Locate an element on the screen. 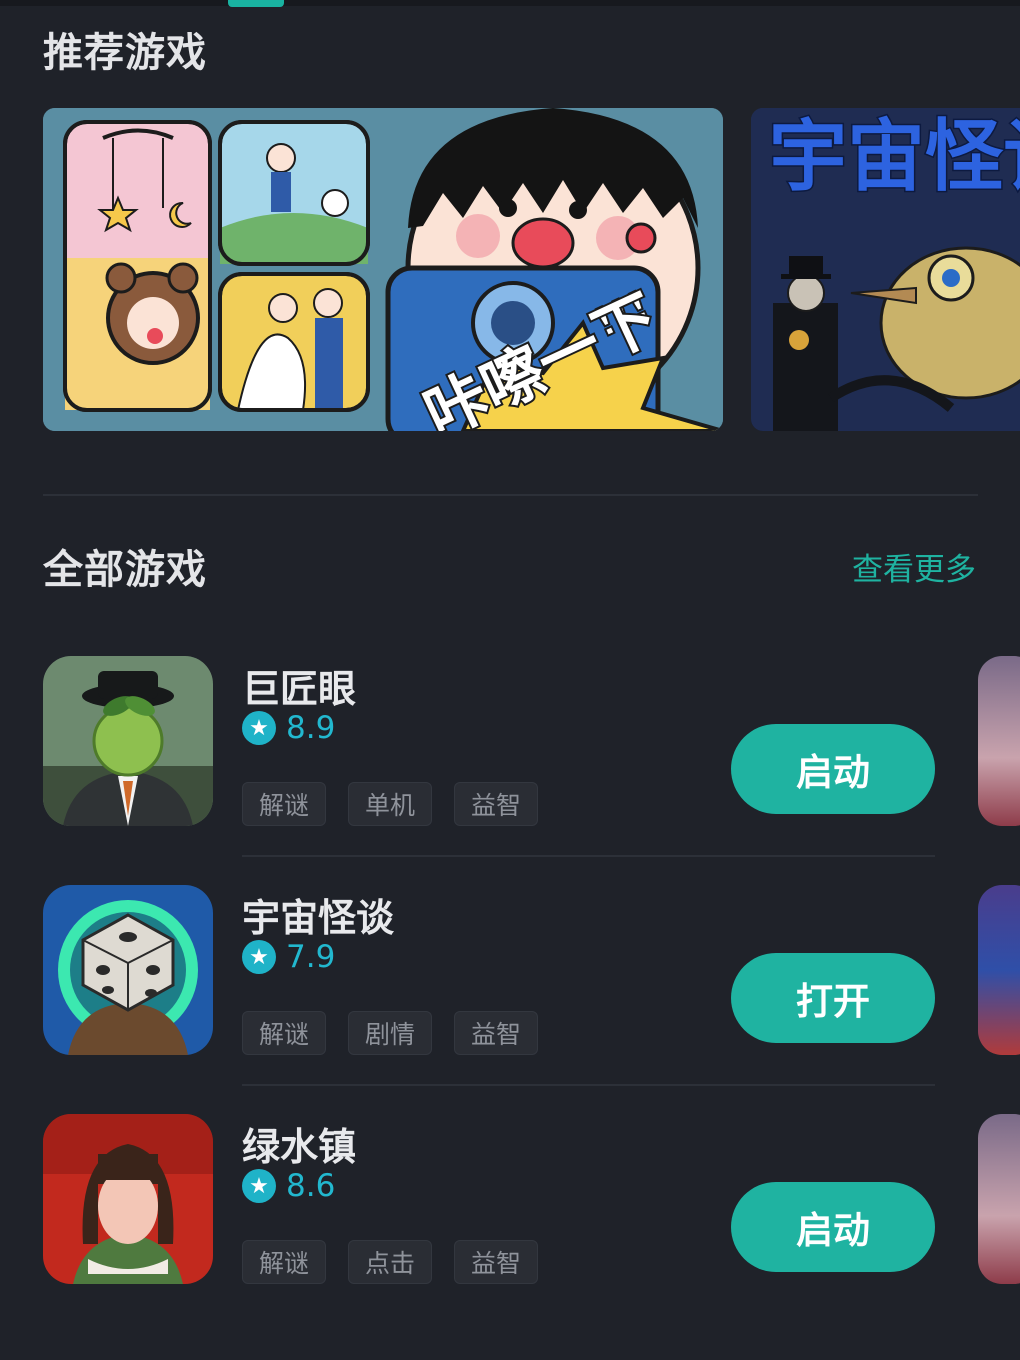 The width and height of the screenshot is (1020, 1360). game-icon-jujiangyan is located at coordinates (128, 741).